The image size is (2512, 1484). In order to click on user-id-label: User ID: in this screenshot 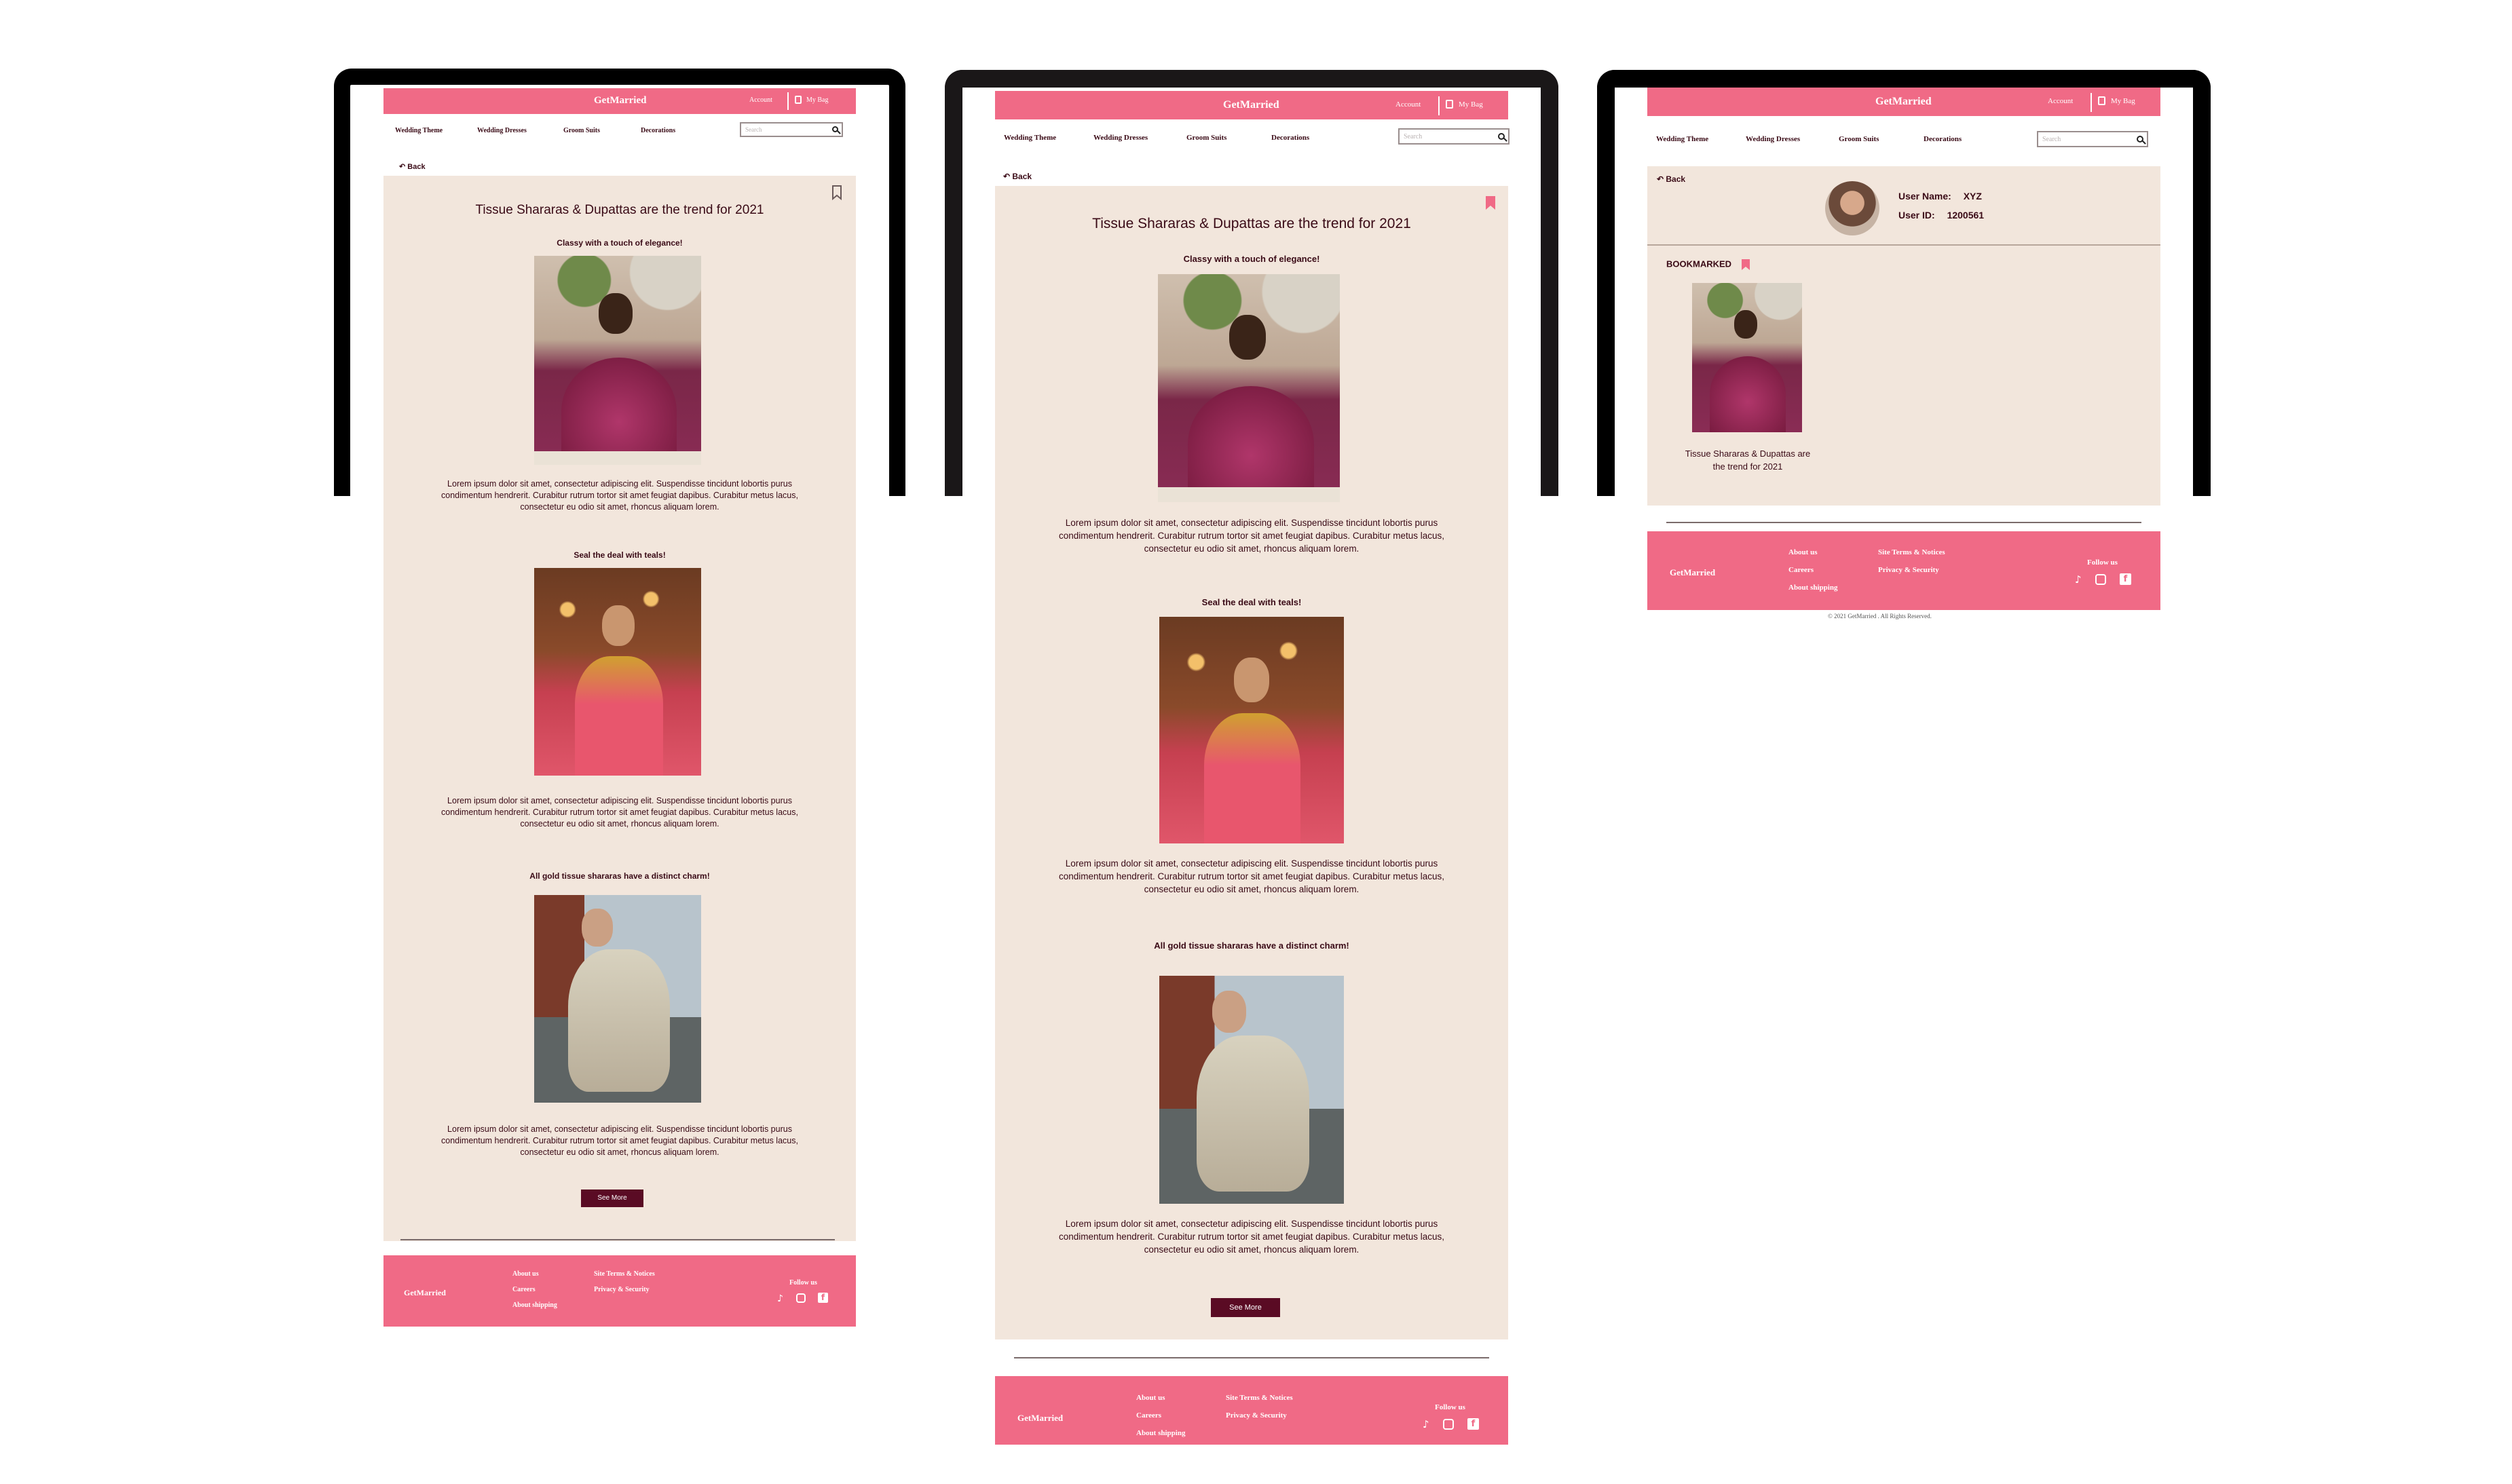, I will do `click(1916, 215)`.